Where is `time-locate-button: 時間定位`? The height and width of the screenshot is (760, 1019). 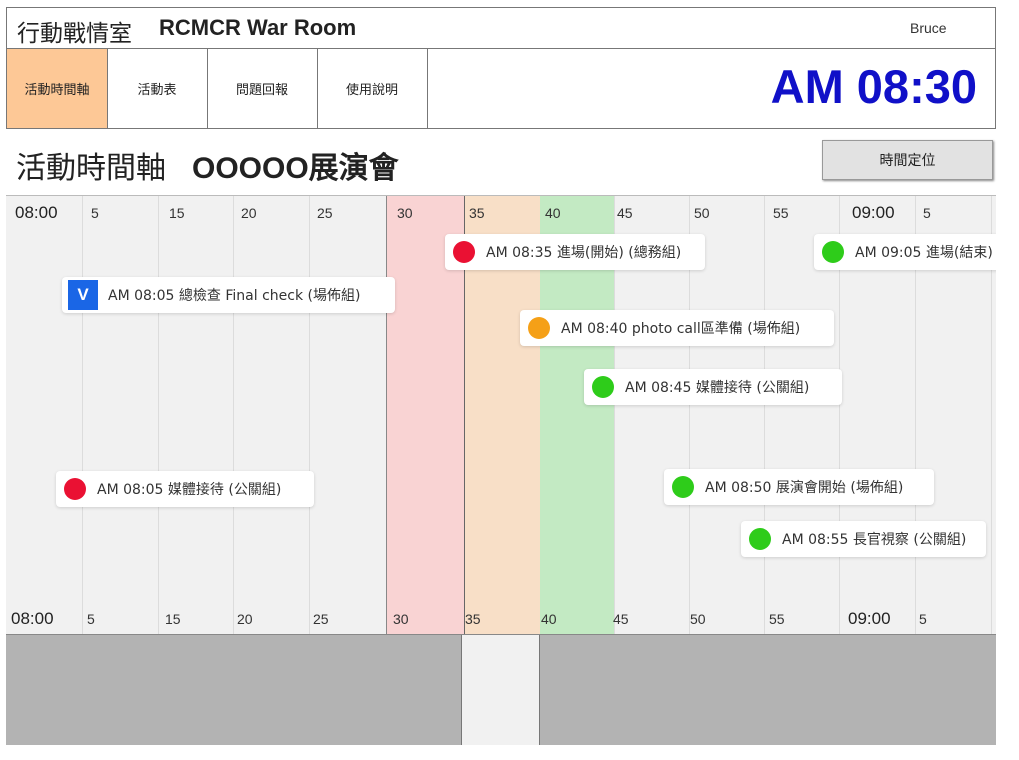
time-locate-button: 時間定位 is located at coordinates (907, 160).